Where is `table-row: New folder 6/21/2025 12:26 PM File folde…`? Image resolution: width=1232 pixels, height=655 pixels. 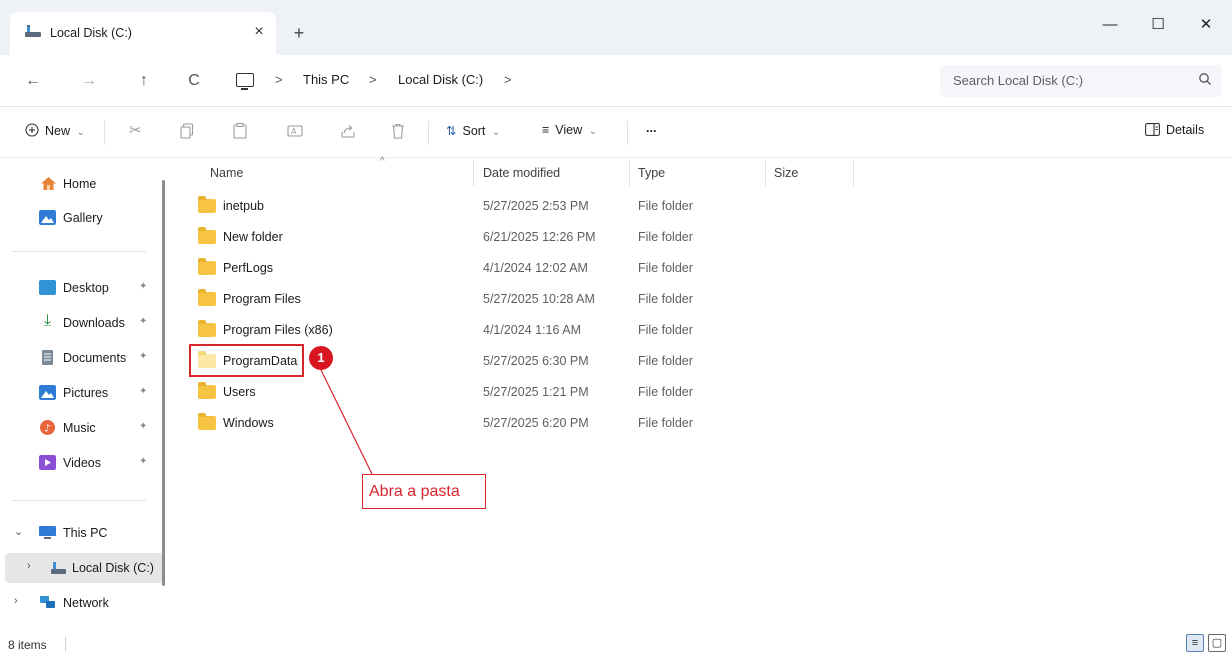 table-row: New folder 6/21/2025 12:26 PM File folde… is located at coordinates (706, 237).